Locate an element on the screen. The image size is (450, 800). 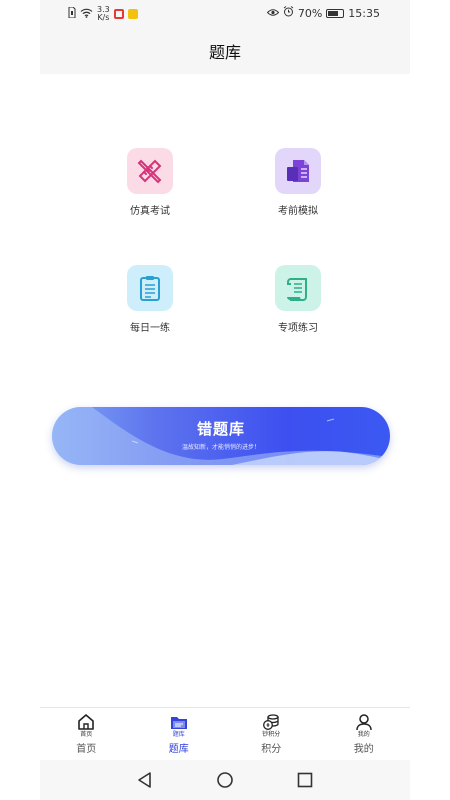
status-bar: 3.3 K/s 70% 15:35 is located at coordinates (225, 14).